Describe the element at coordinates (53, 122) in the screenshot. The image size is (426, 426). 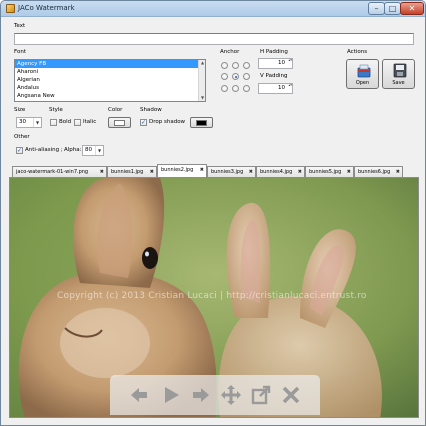
I see `bold-checkbox` at that location.